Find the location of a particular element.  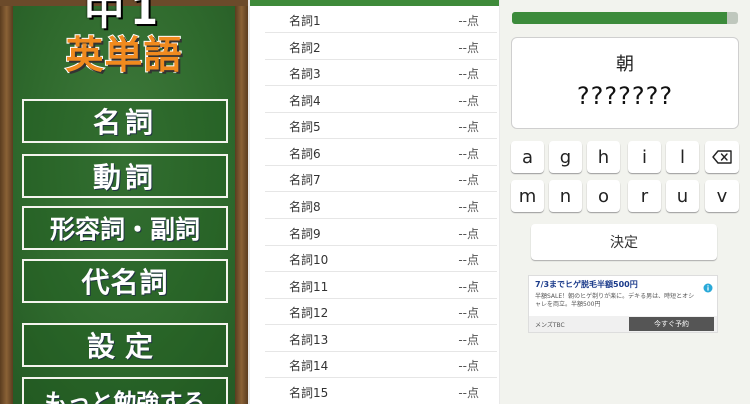

list-item-name: 名詞15 is located at coordinates (309, 393).